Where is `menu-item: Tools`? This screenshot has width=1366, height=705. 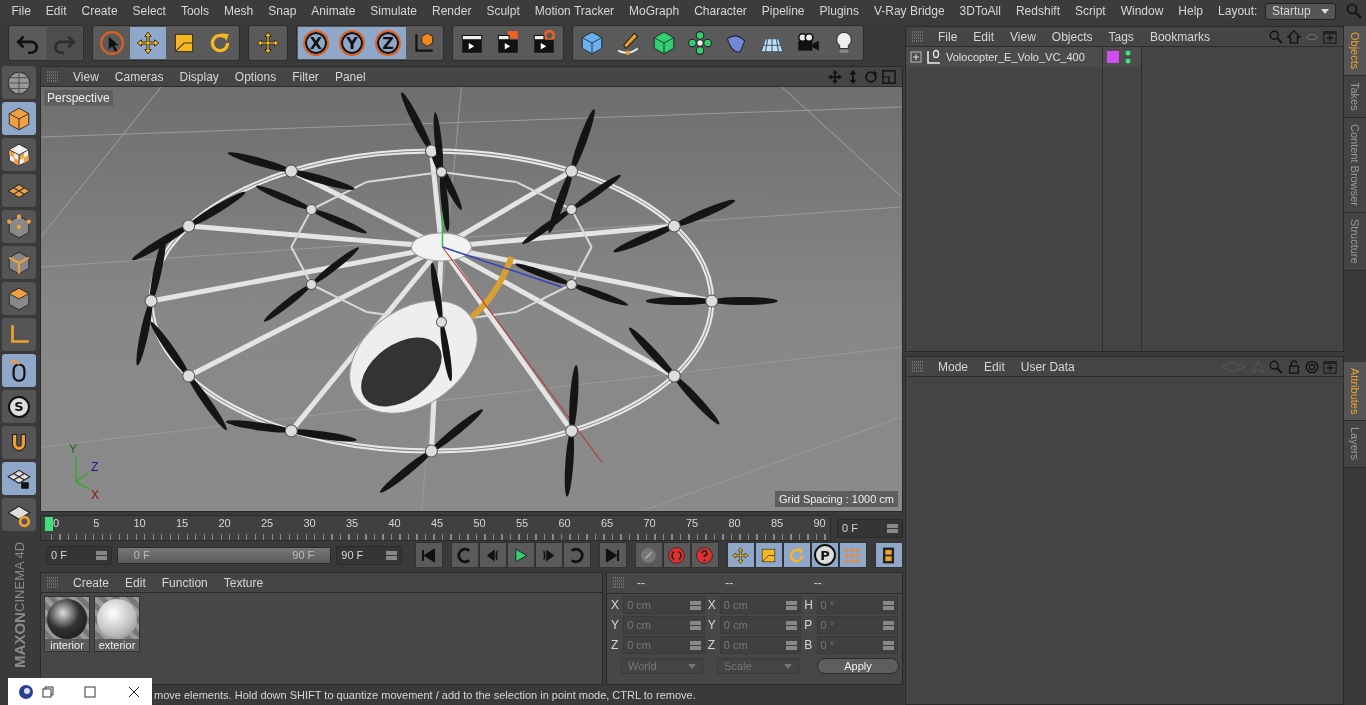
menu-item: Tools is located at coordinates (195, 11).